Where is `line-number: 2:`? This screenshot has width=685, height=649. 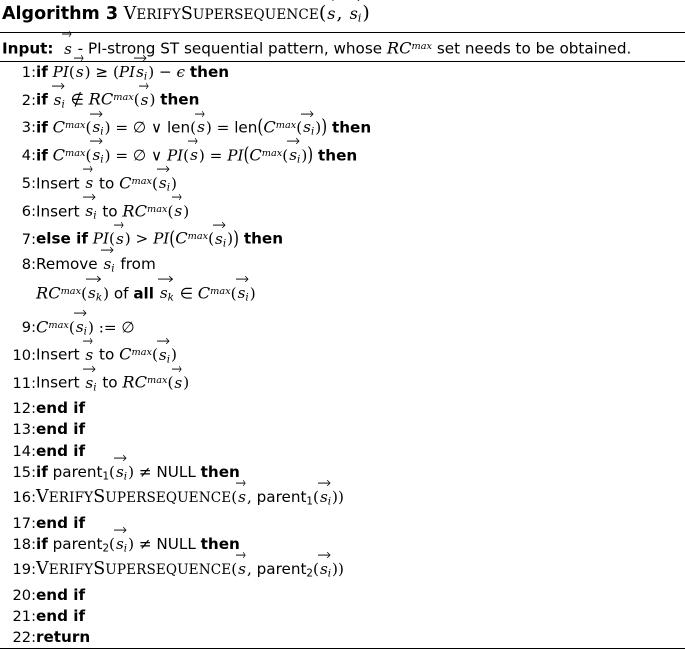
line-number: 2: is located at coordinates (28, 100).